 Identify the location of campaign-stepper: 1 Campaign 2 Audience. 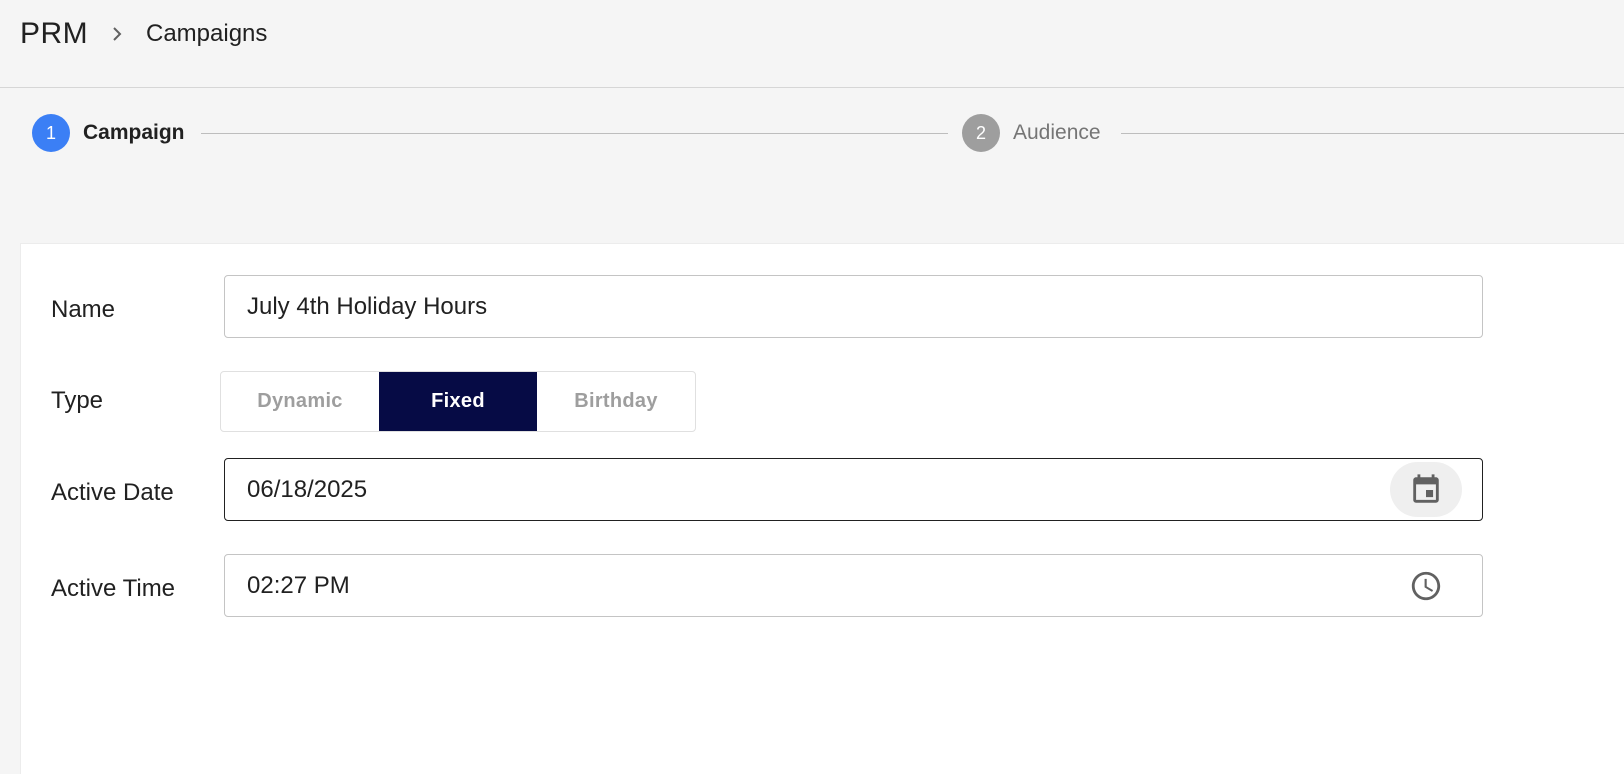
(812, 133).